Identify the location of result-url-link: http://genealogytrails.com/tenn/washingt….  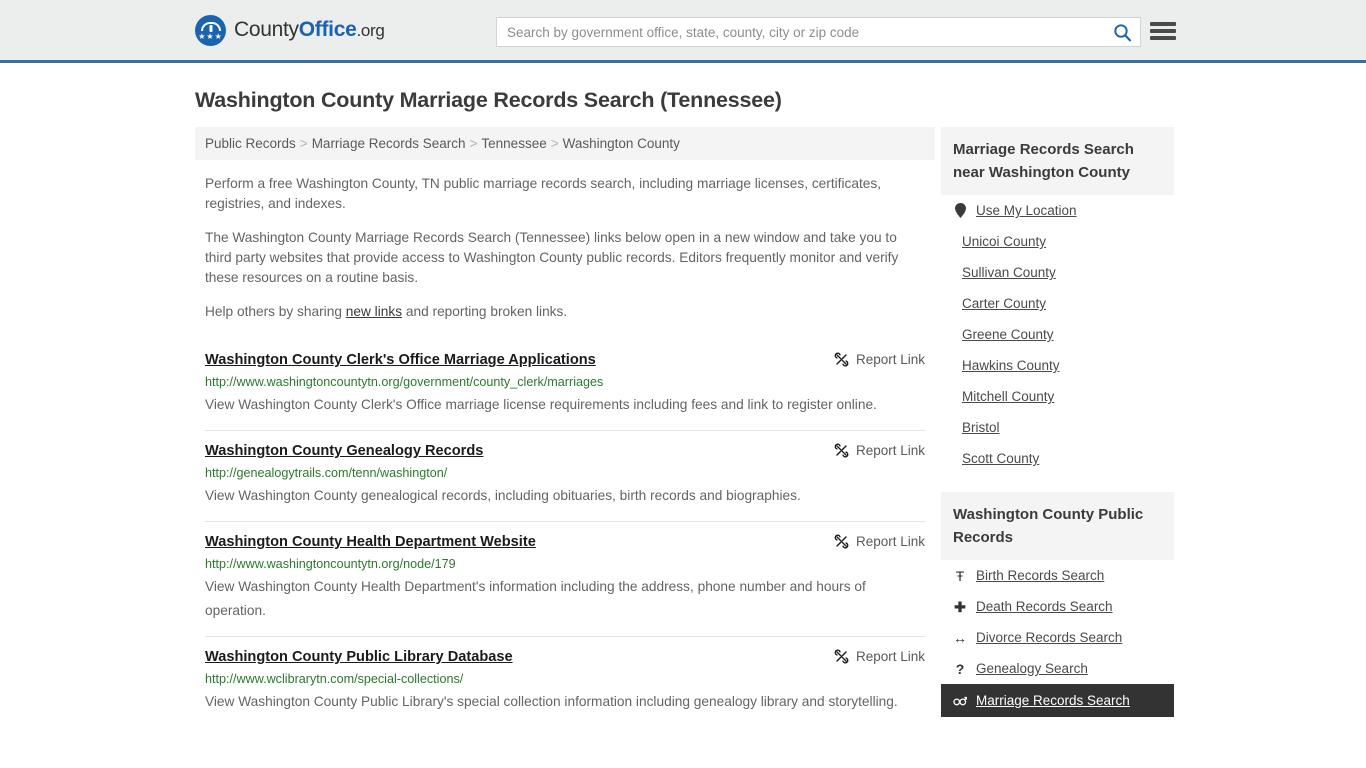
(565, 473).